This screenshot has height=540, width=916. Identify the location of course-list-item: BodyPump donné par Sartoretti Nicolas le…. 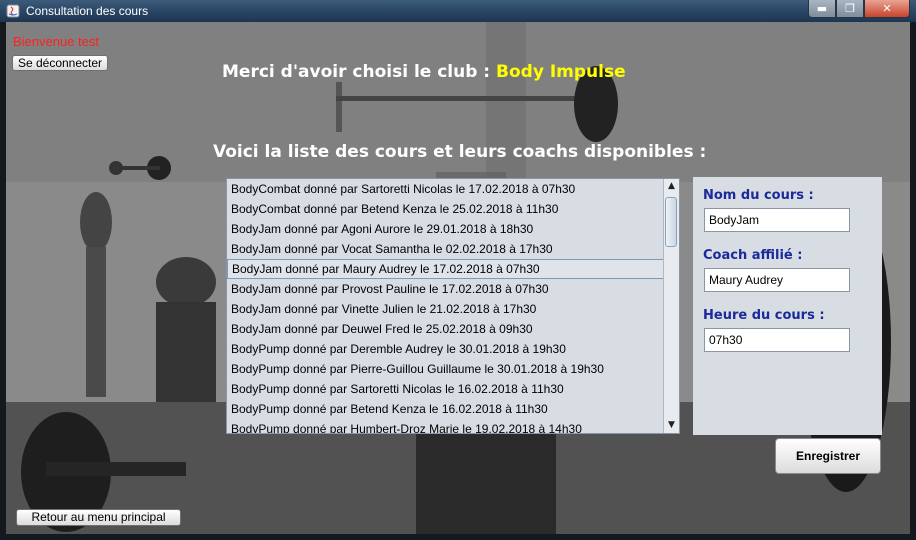
(445, 389).